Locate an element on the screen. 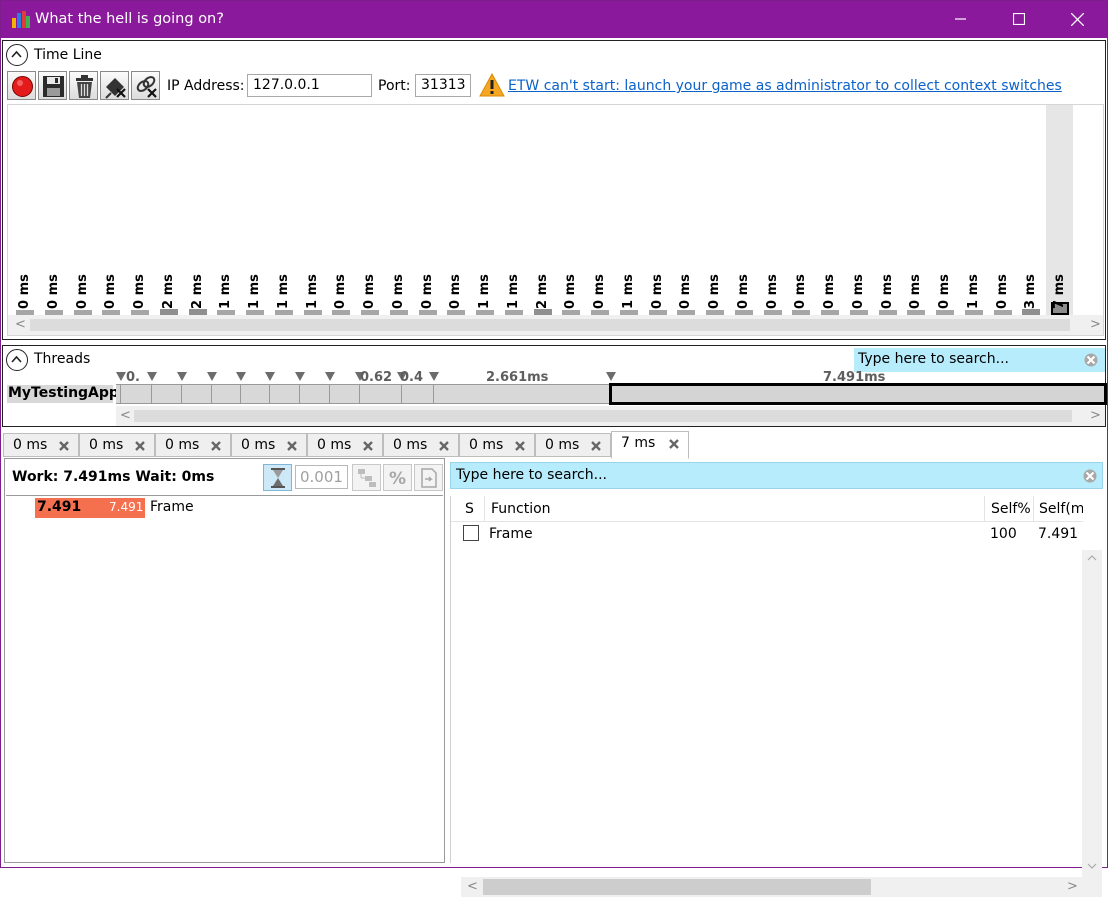 This screenshot has width=1108, height=897. frame-column: 7 ms is located at coordinates (1060, 210).